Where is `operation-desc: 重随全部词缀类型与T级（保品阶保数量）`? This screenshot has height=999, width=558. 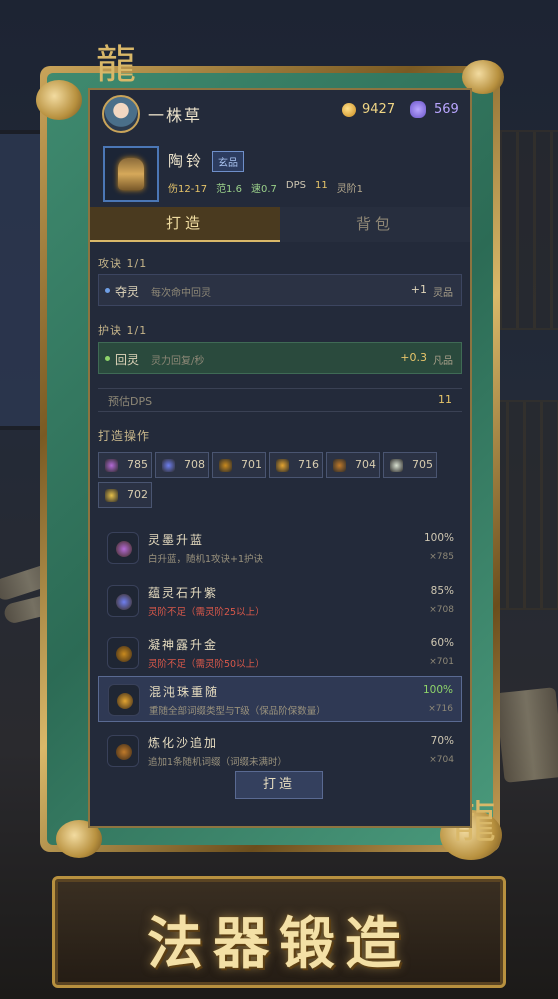 operation-desc: 重随全部词缀类型与T级（保品阶保数量） is located at coordinates (237, 711).